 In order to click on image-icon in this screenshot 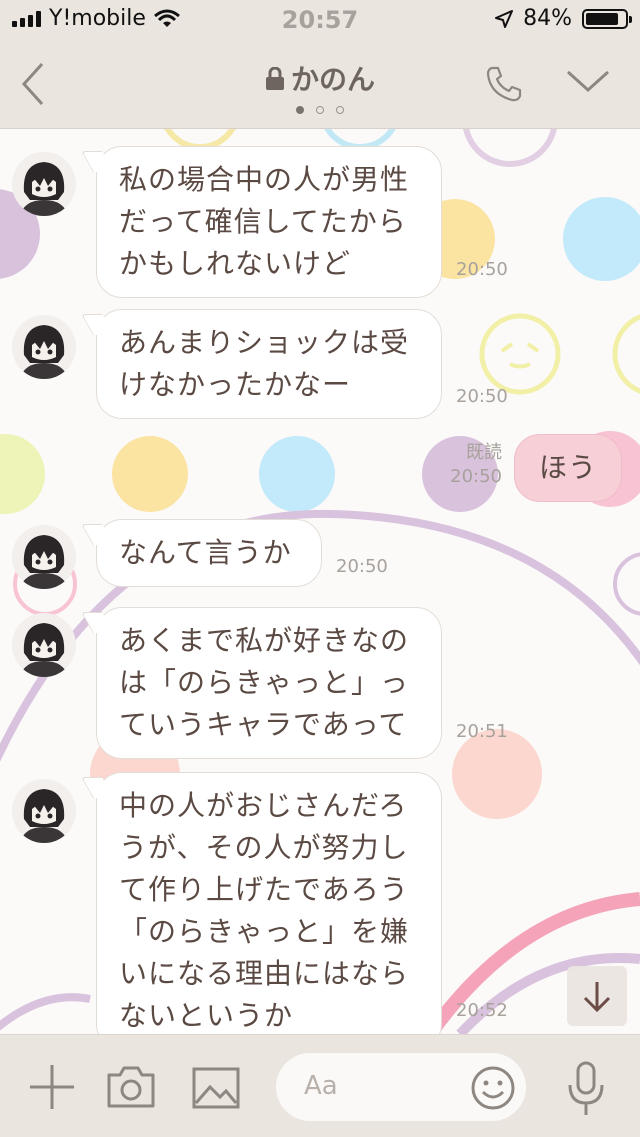, I will do `click(216, 1088)`.